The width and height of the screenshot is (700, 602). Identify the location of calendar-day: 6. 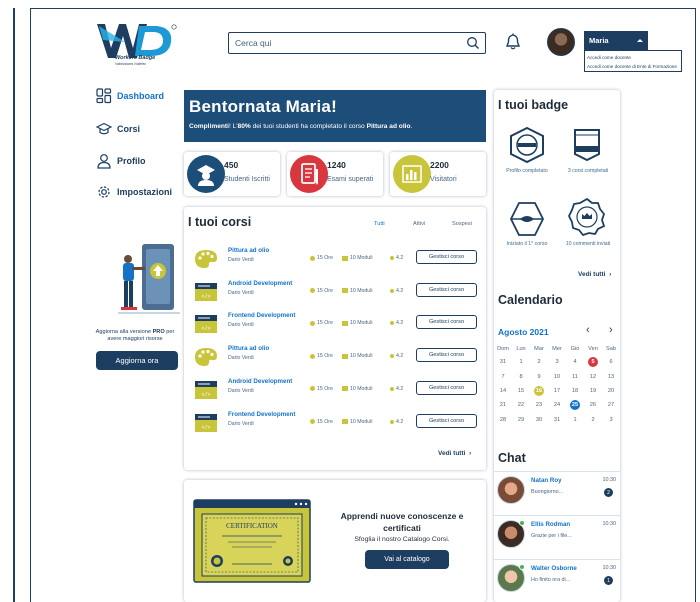
(611, 362).